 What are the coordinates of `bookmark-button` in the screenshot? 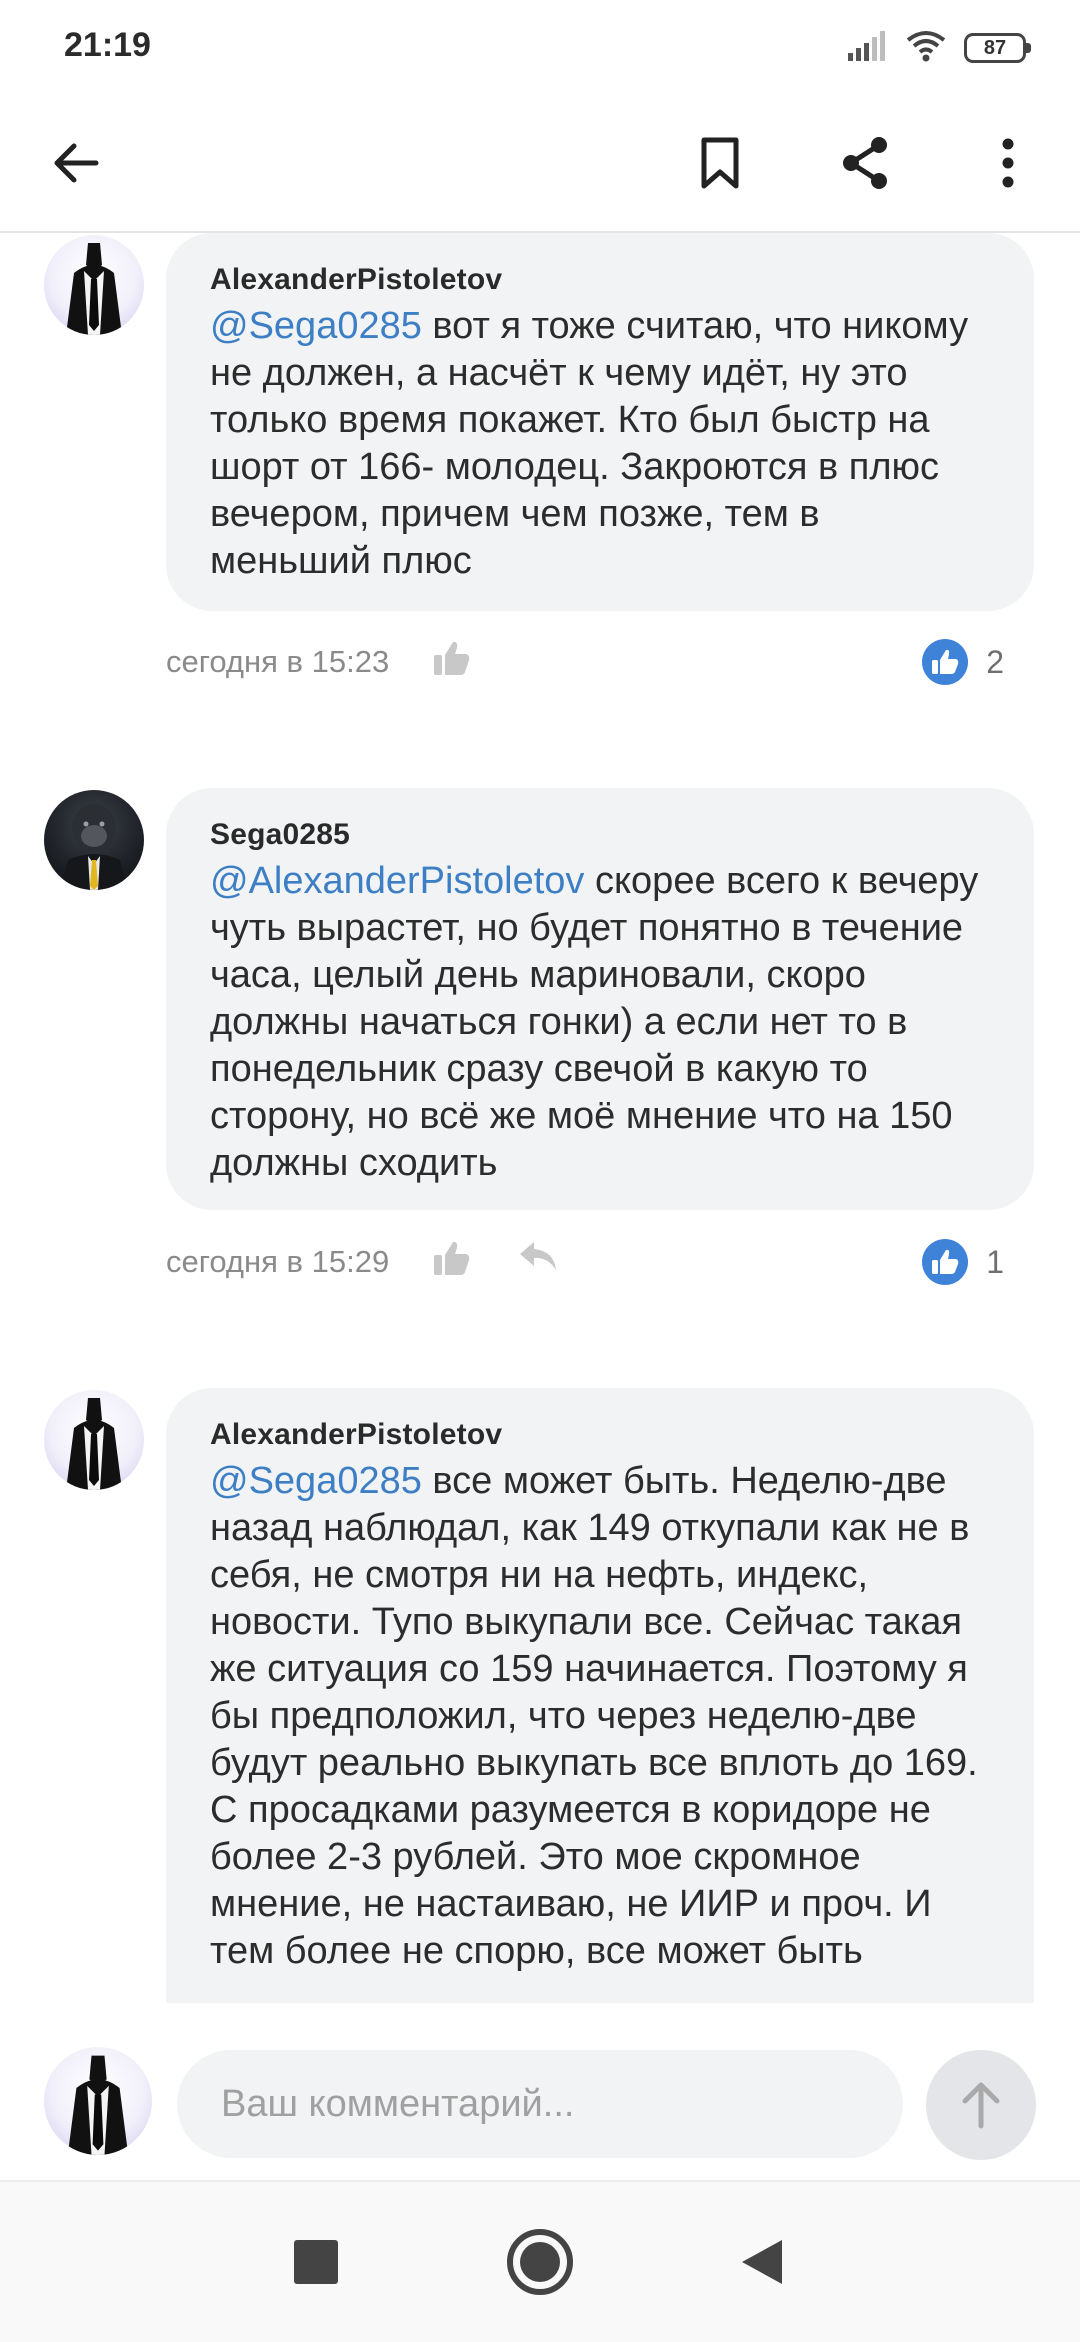 It's located at (720, 163).